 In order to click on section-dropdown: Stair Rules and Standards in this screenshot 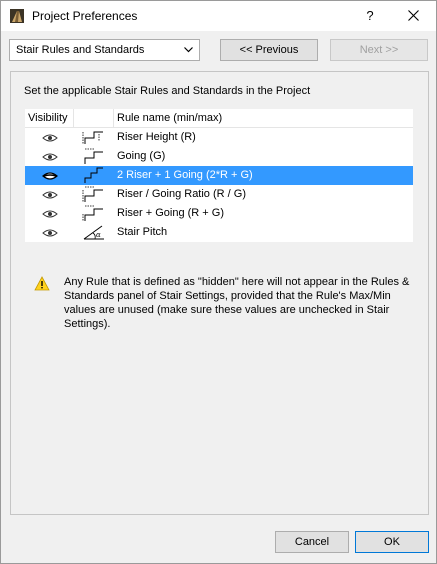, I will do `click(104, 50)`.